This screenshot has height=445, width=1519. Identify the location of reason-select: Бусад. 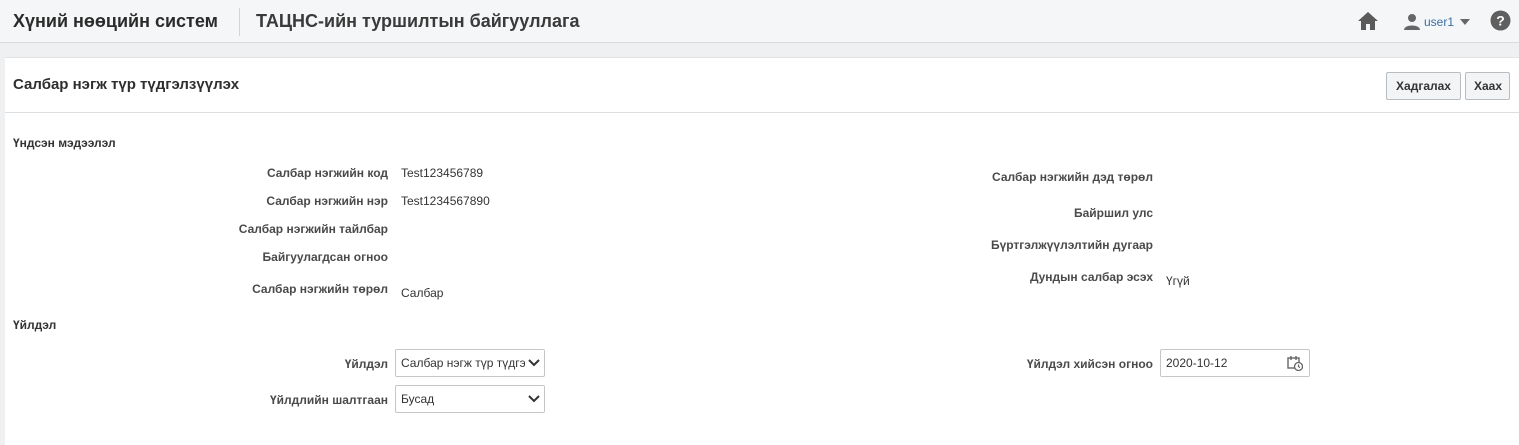
(470, 399).